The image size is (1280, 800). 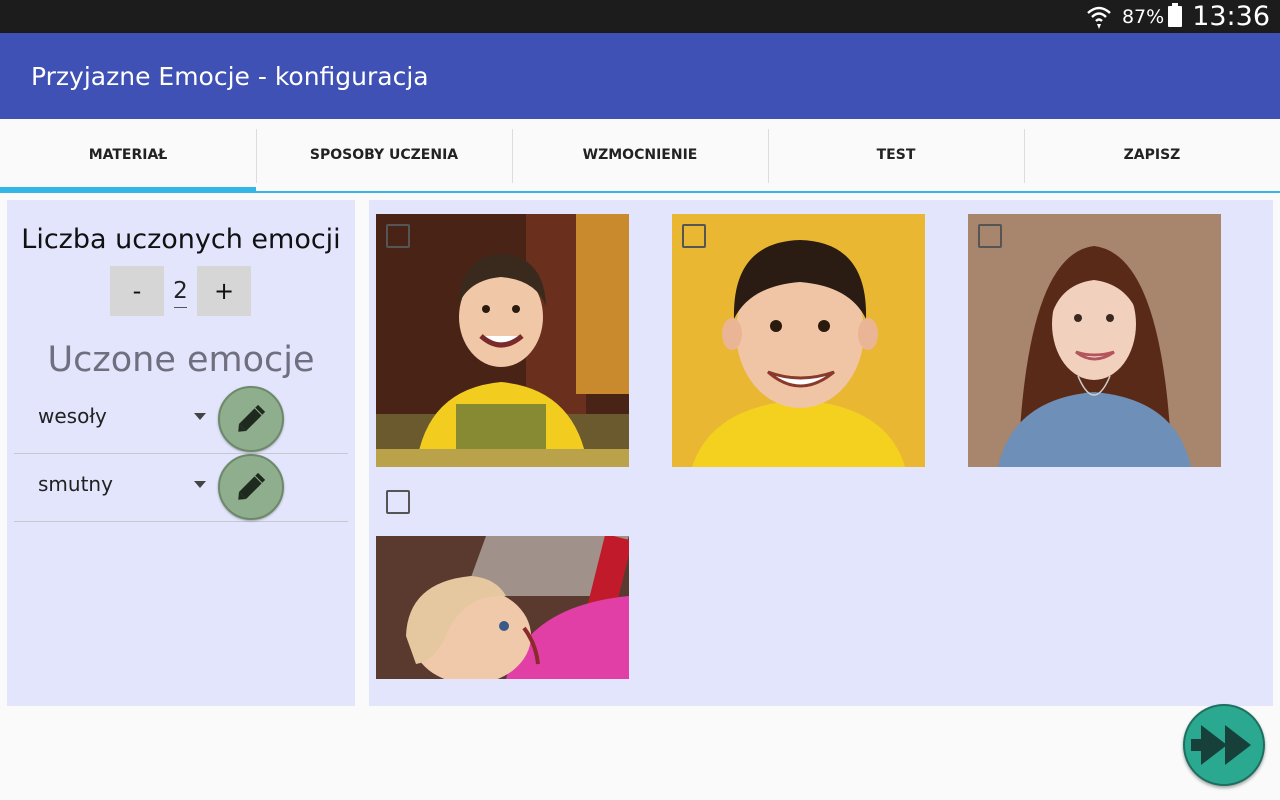 I want to click on emotion-count-stepper: - 2 +, so click(x=180, y=291).